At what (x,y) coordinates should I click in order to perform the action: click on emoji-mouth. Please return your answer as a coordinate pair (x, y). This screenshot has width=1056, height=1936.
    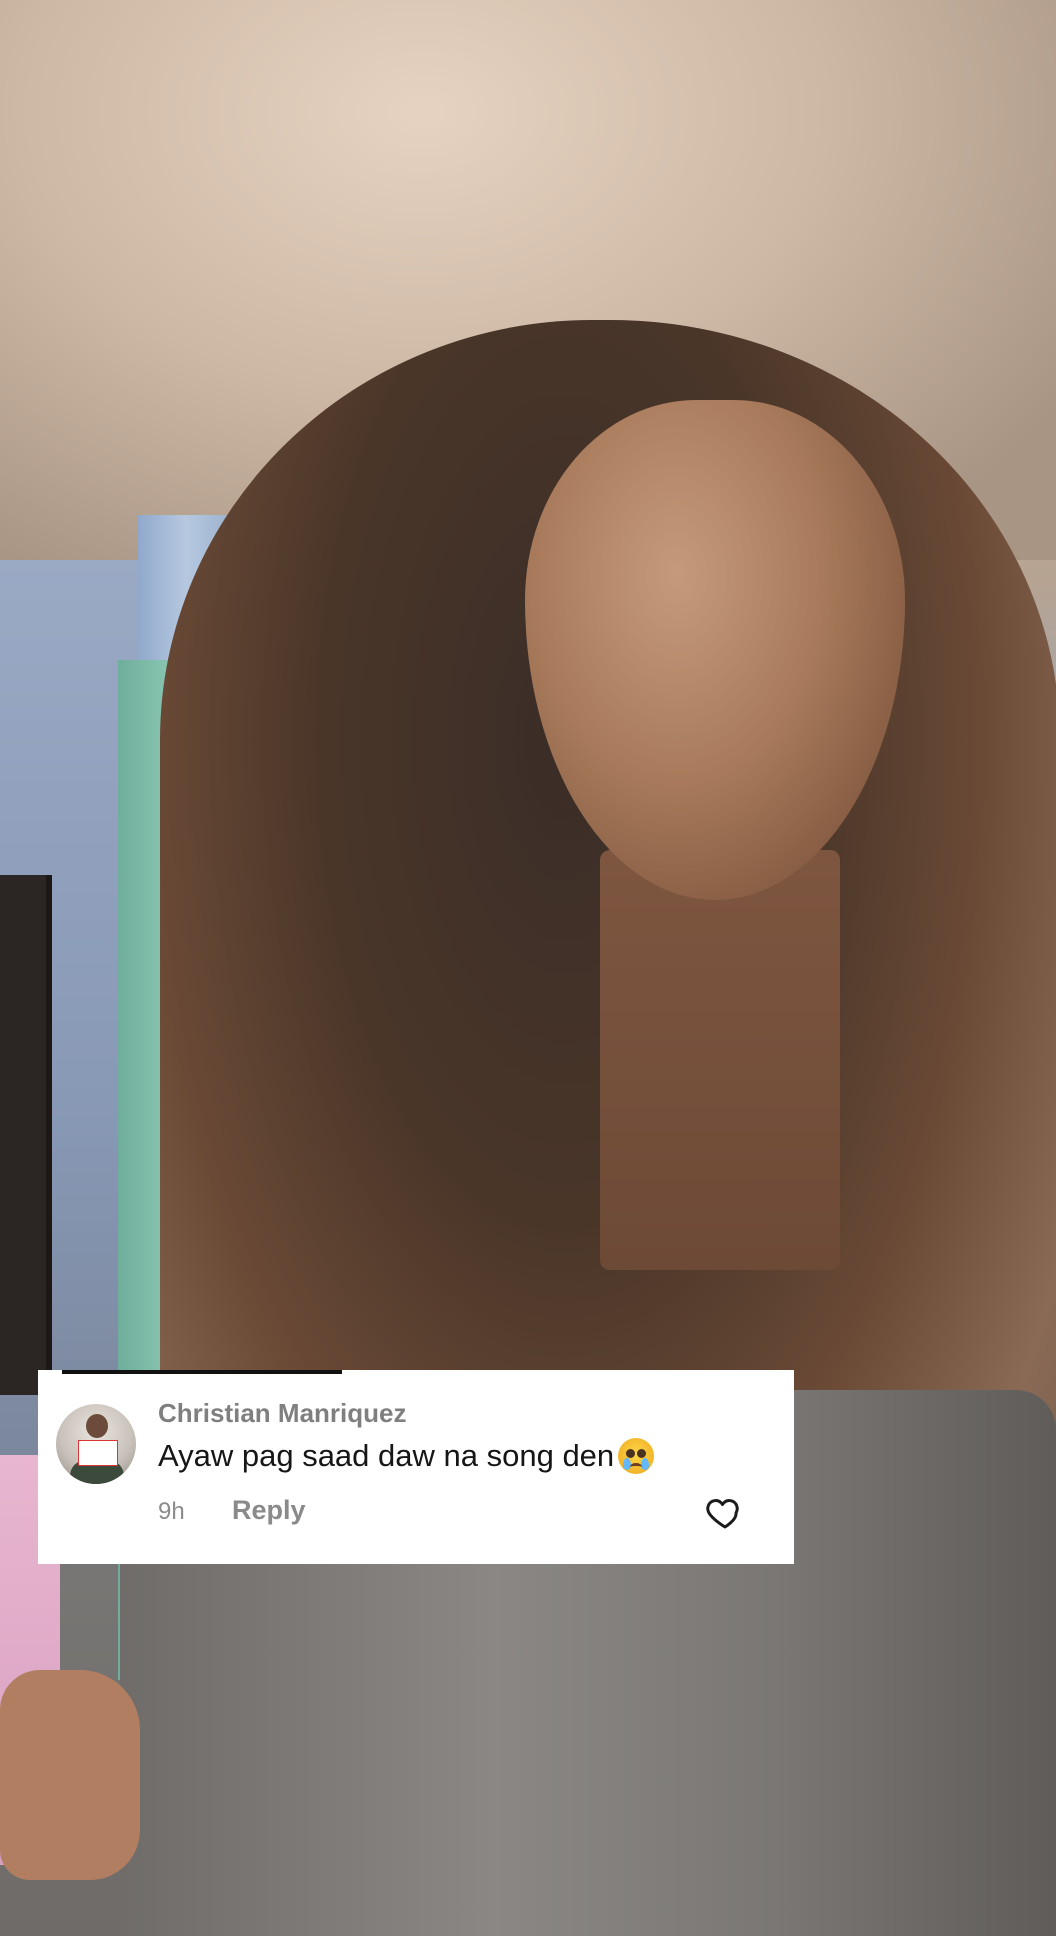
    Looking at the image, I should click on (636, 1467).